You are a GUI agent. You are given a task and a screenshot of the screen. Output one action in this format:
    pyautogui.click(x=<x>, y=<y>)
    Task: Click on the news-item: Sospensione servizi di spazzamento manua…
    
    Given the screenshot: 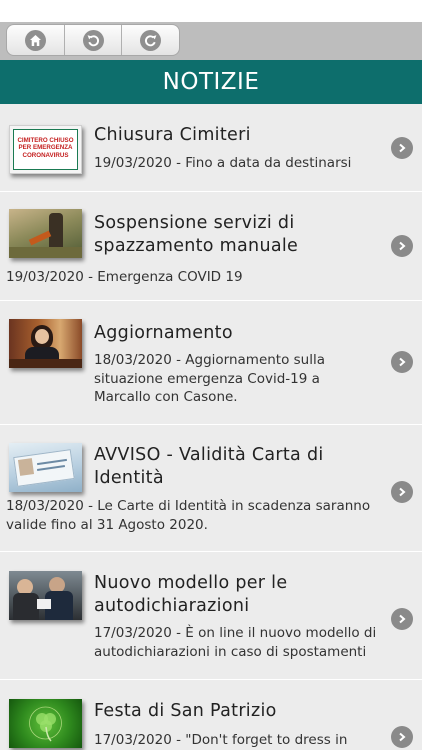 What is the action you would take?
    pyautogui.click(x=211, y=246)
    